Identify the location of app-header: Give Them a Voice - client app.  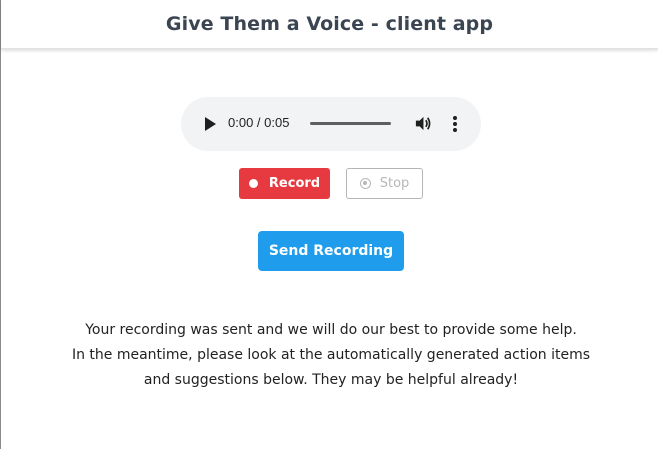
(329, 24).